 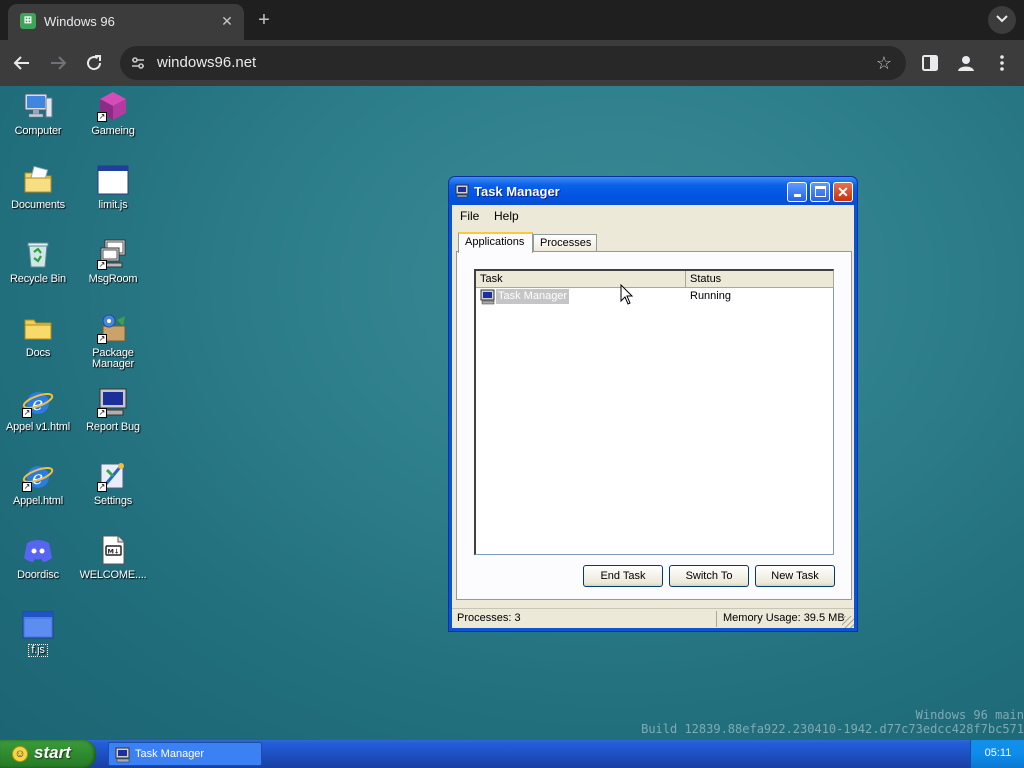 I want to click on resize-grip, so click(x=848, y=622).